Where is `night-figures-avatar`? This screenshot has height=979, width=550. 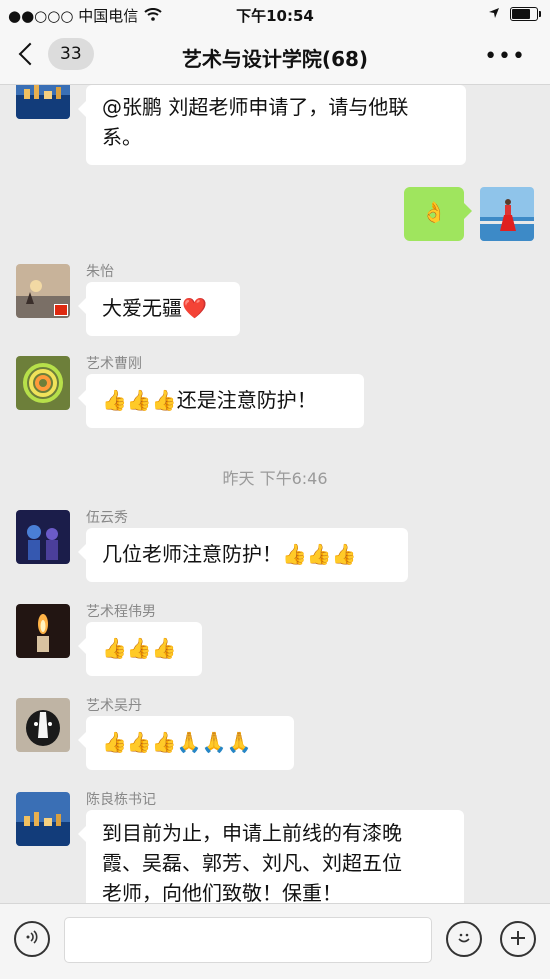 night-figures-avatar is located at coordinates (43, 537).